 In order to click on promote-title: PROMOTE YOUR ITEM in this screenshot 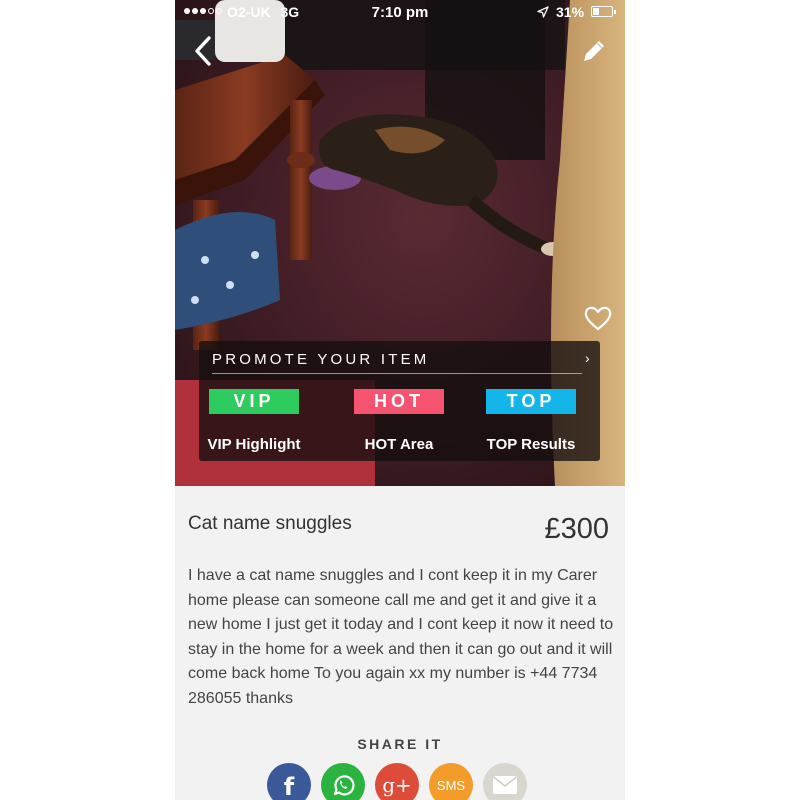, I will do `click(321, 359)`.